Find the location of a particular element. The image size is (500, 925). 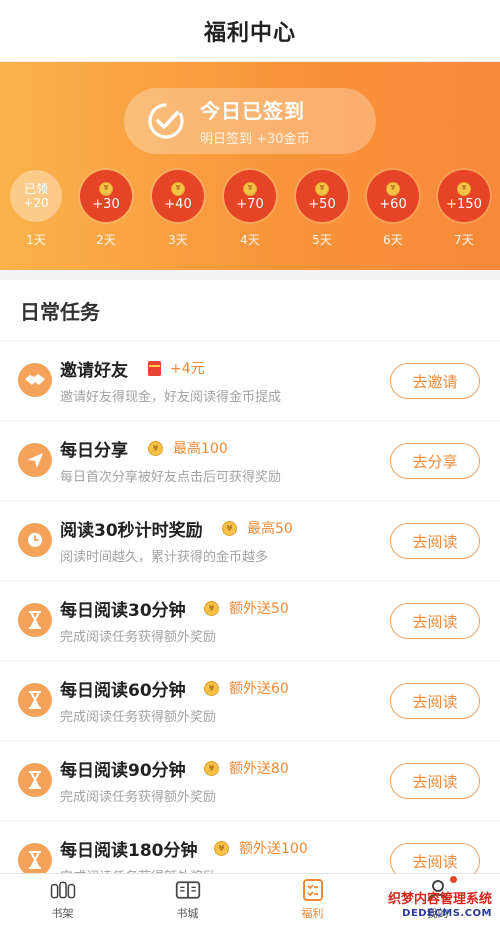

task-reward: ¥ 额外送60 is located at coordinates (246, 688).